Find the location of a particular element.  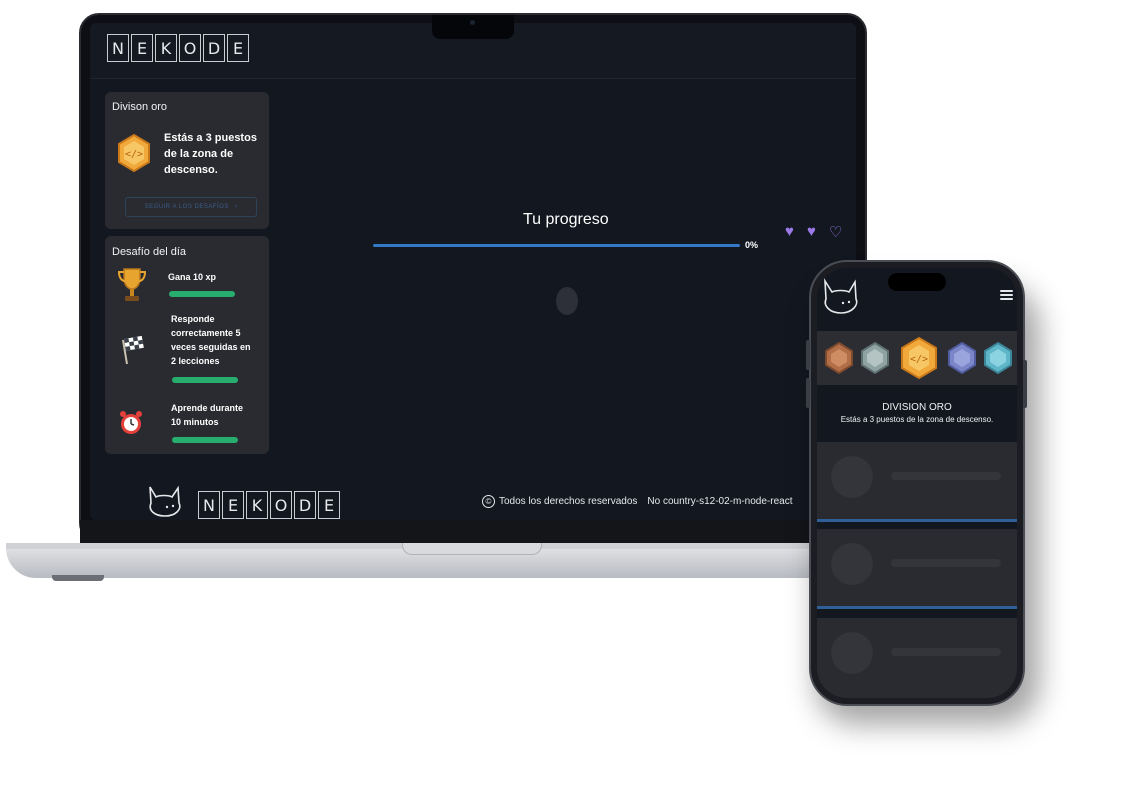

daily-challenge-title: Desafío del día is located at coordinates (149, 252).